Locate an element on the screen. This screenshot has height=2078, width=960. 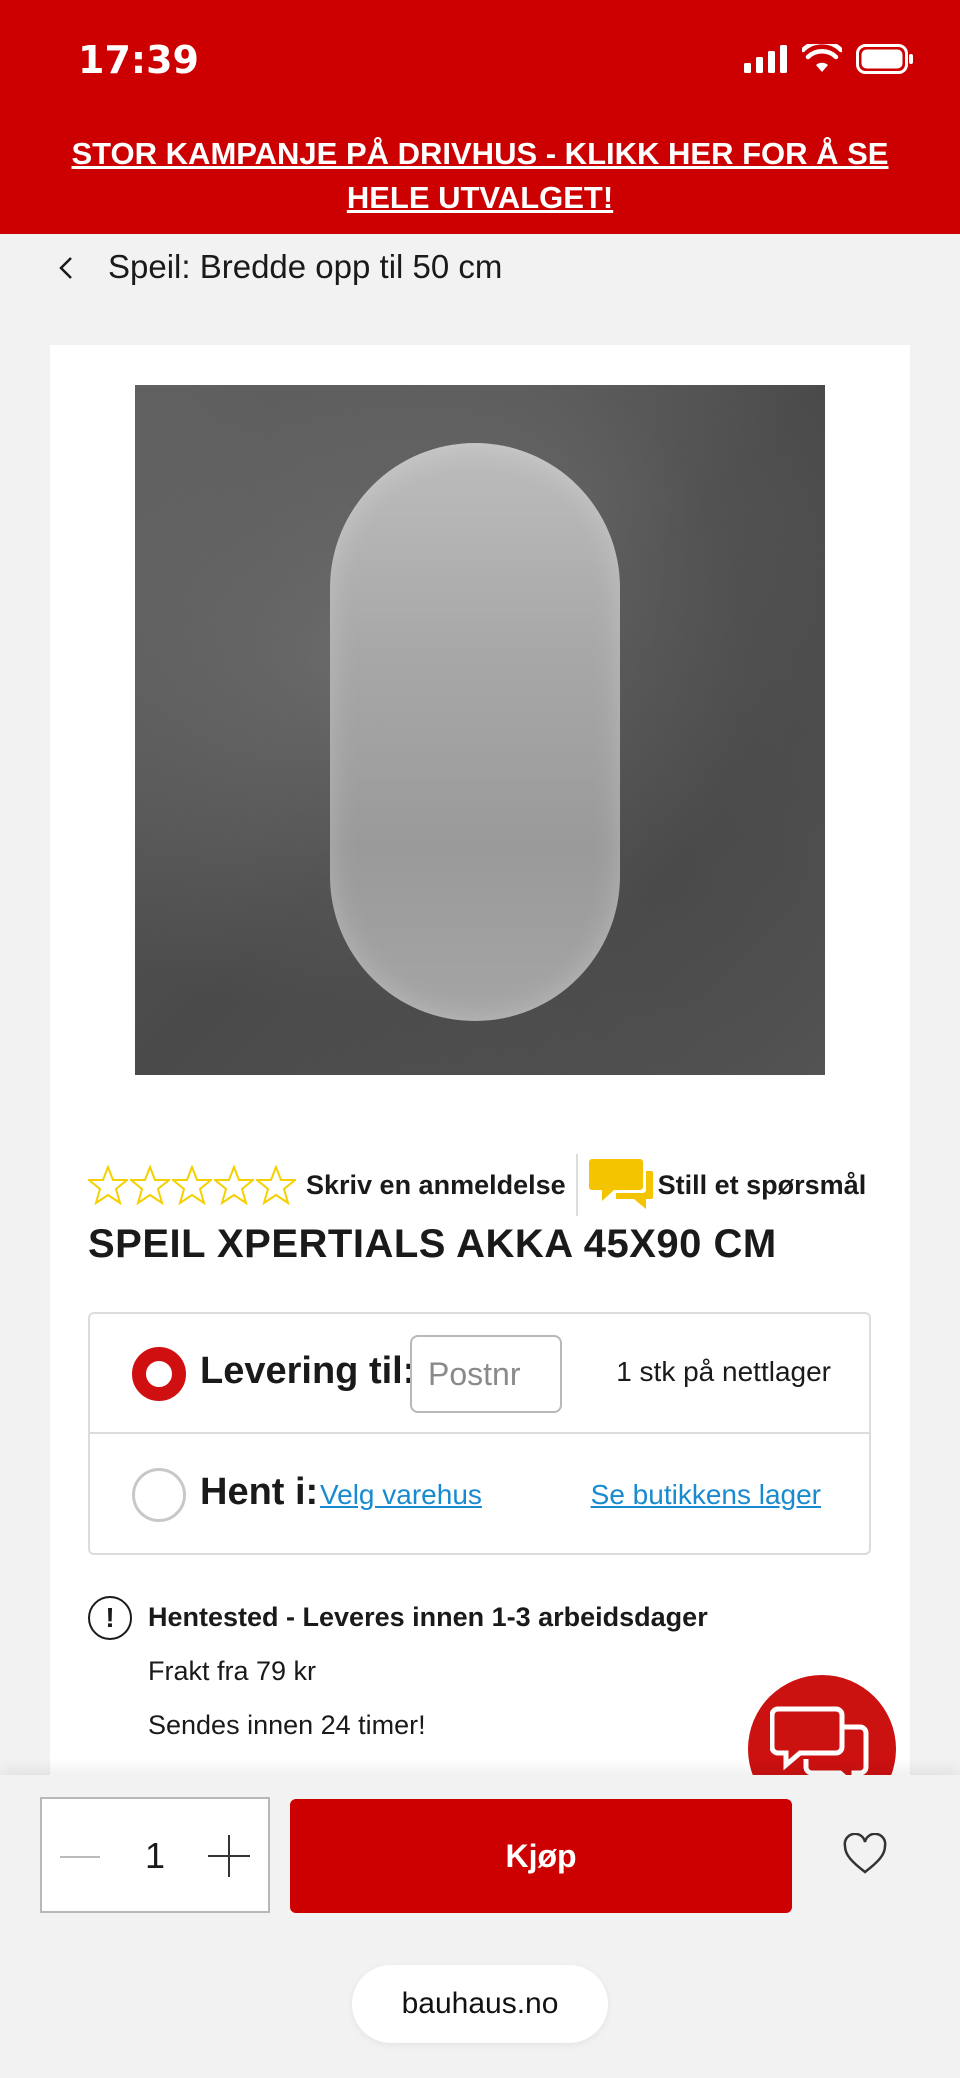
quantity-stepper: 1 is located at coordinates (155, 1855).